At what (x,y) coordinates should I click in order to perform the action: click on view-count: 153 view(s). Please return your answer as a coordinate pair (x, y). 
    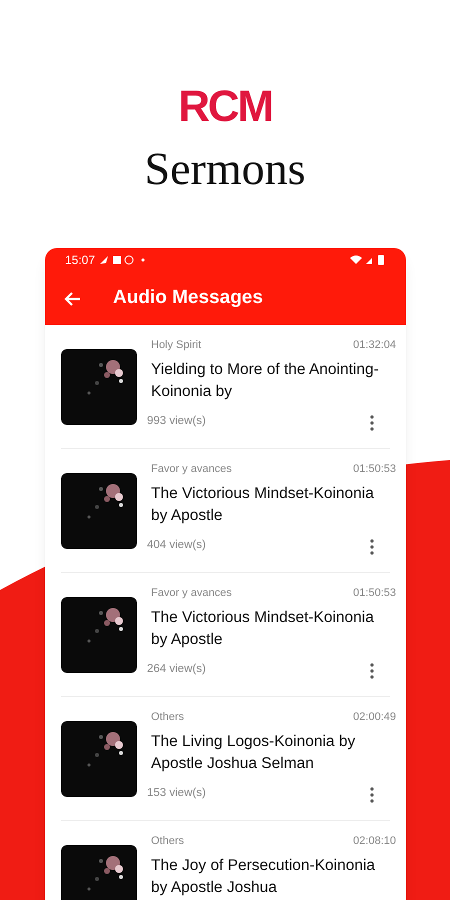
    Looking at the image, I should click on (176, 793).